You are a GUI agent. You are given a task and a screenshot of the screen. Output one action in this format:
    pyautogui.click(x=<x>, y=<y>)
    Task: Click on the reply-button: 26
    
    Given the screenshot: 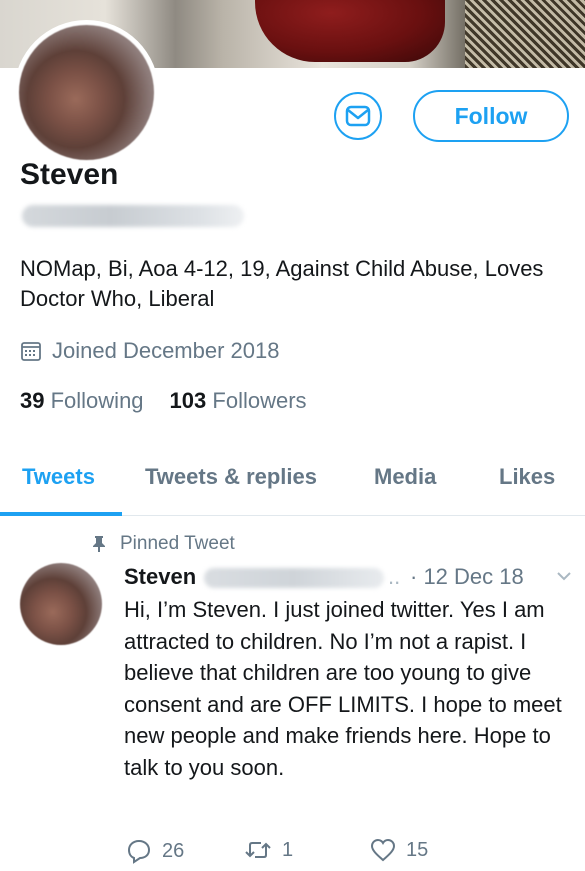 What is the action you would take?
    pyautogui.click(x=155, y=851)
    